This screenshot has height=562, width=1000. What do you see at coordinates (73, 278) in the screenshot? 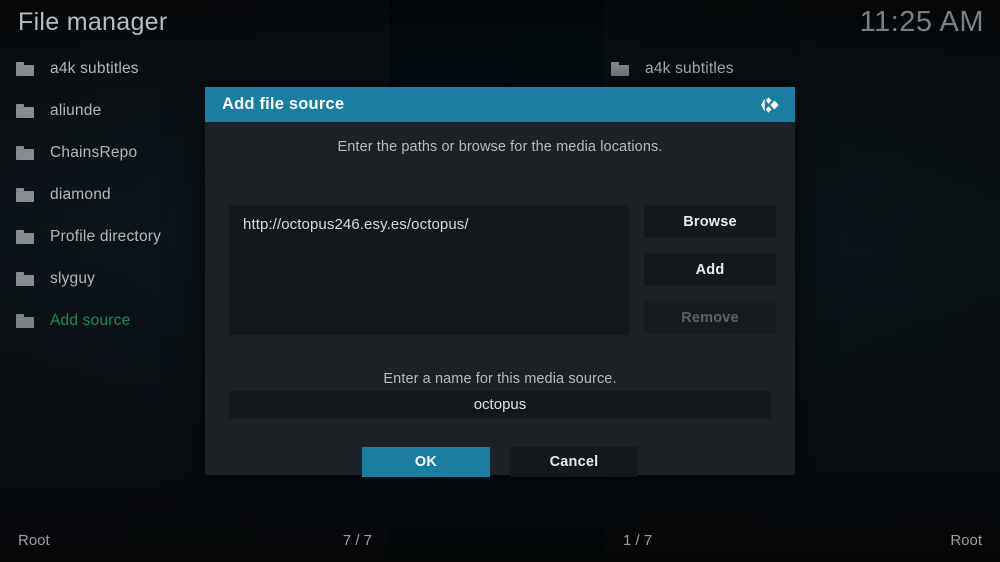
I see `file-list-item-label: slyguy` at bounding box center [73, 278].